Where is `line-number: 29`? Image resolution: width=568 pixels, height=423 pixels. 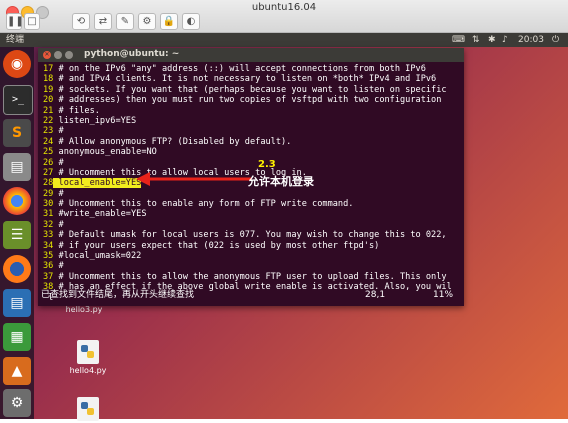
line-number: 29 is located at coordinates (48, 193).